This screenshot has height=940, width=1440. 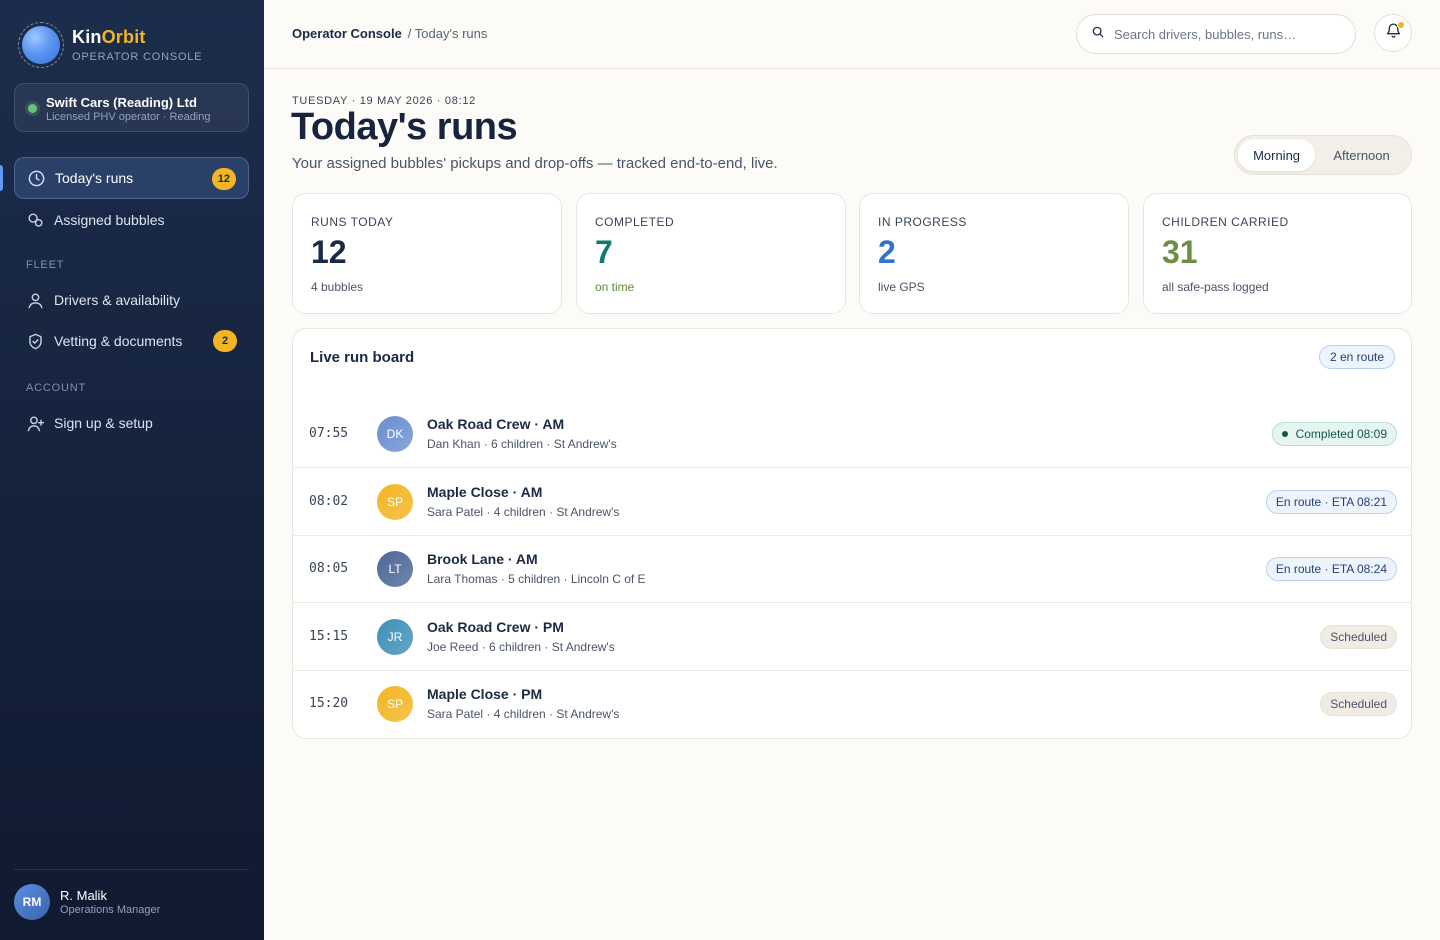 I want to click on user-plus-icon, so click(x=35, y=423).